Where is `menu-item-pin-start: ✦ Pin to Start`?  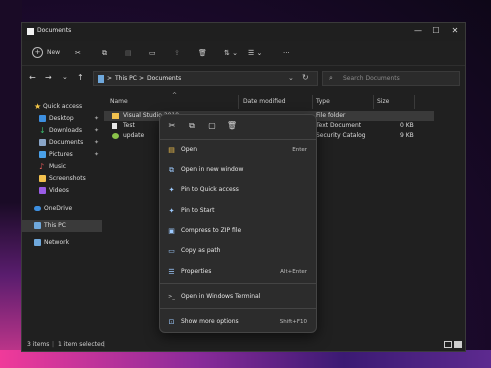 menu-item-pin-start: ✦ Pin to Start is located at coordinates (238, 211).